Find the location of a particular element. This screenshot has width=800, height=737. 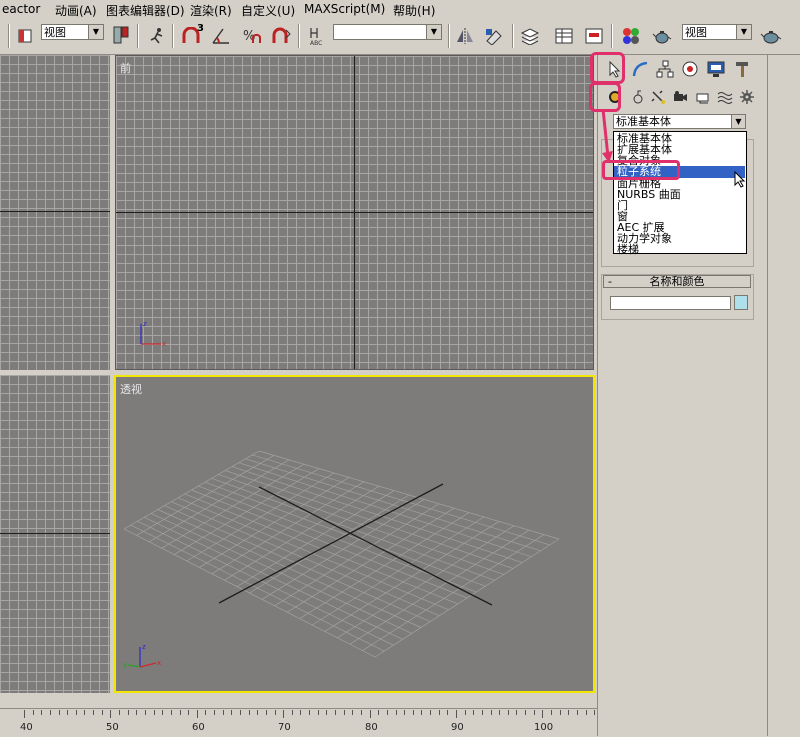

helper-tape-icon is located at coordinates (702, 98).